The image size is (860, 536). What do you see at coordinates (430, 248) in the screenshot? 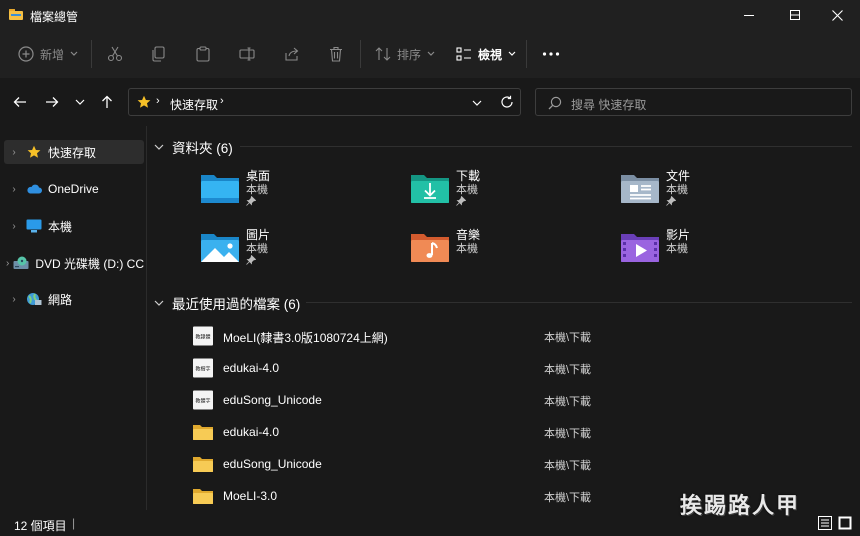
I see `music-folder-icon` at bounding box center [430, 248].